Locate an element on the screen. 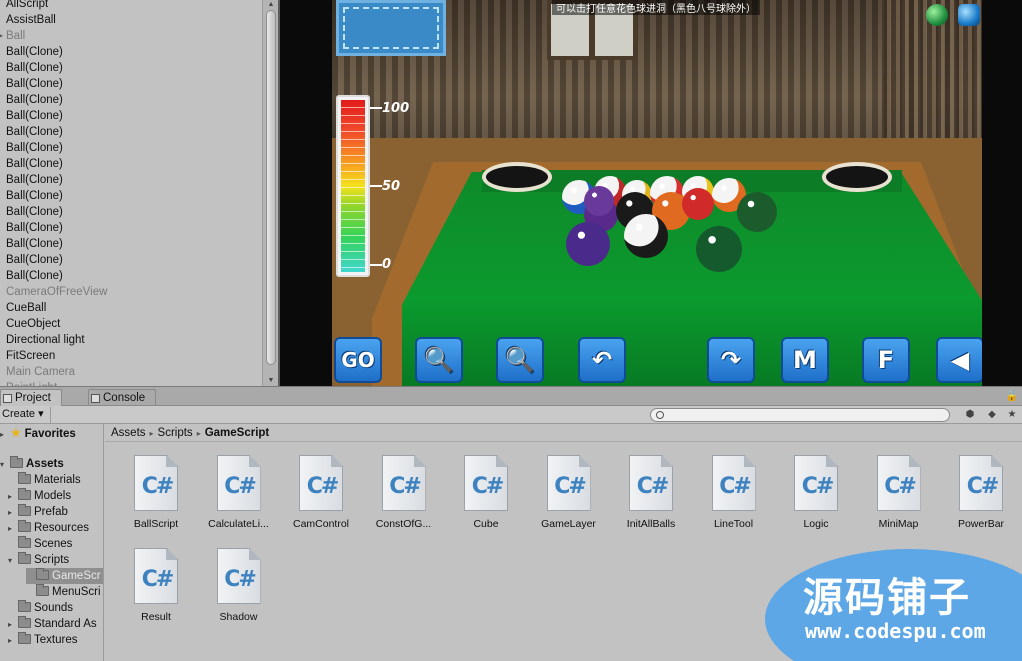  hierarchy-item: AssistBall is located at coordinates (131, 20).